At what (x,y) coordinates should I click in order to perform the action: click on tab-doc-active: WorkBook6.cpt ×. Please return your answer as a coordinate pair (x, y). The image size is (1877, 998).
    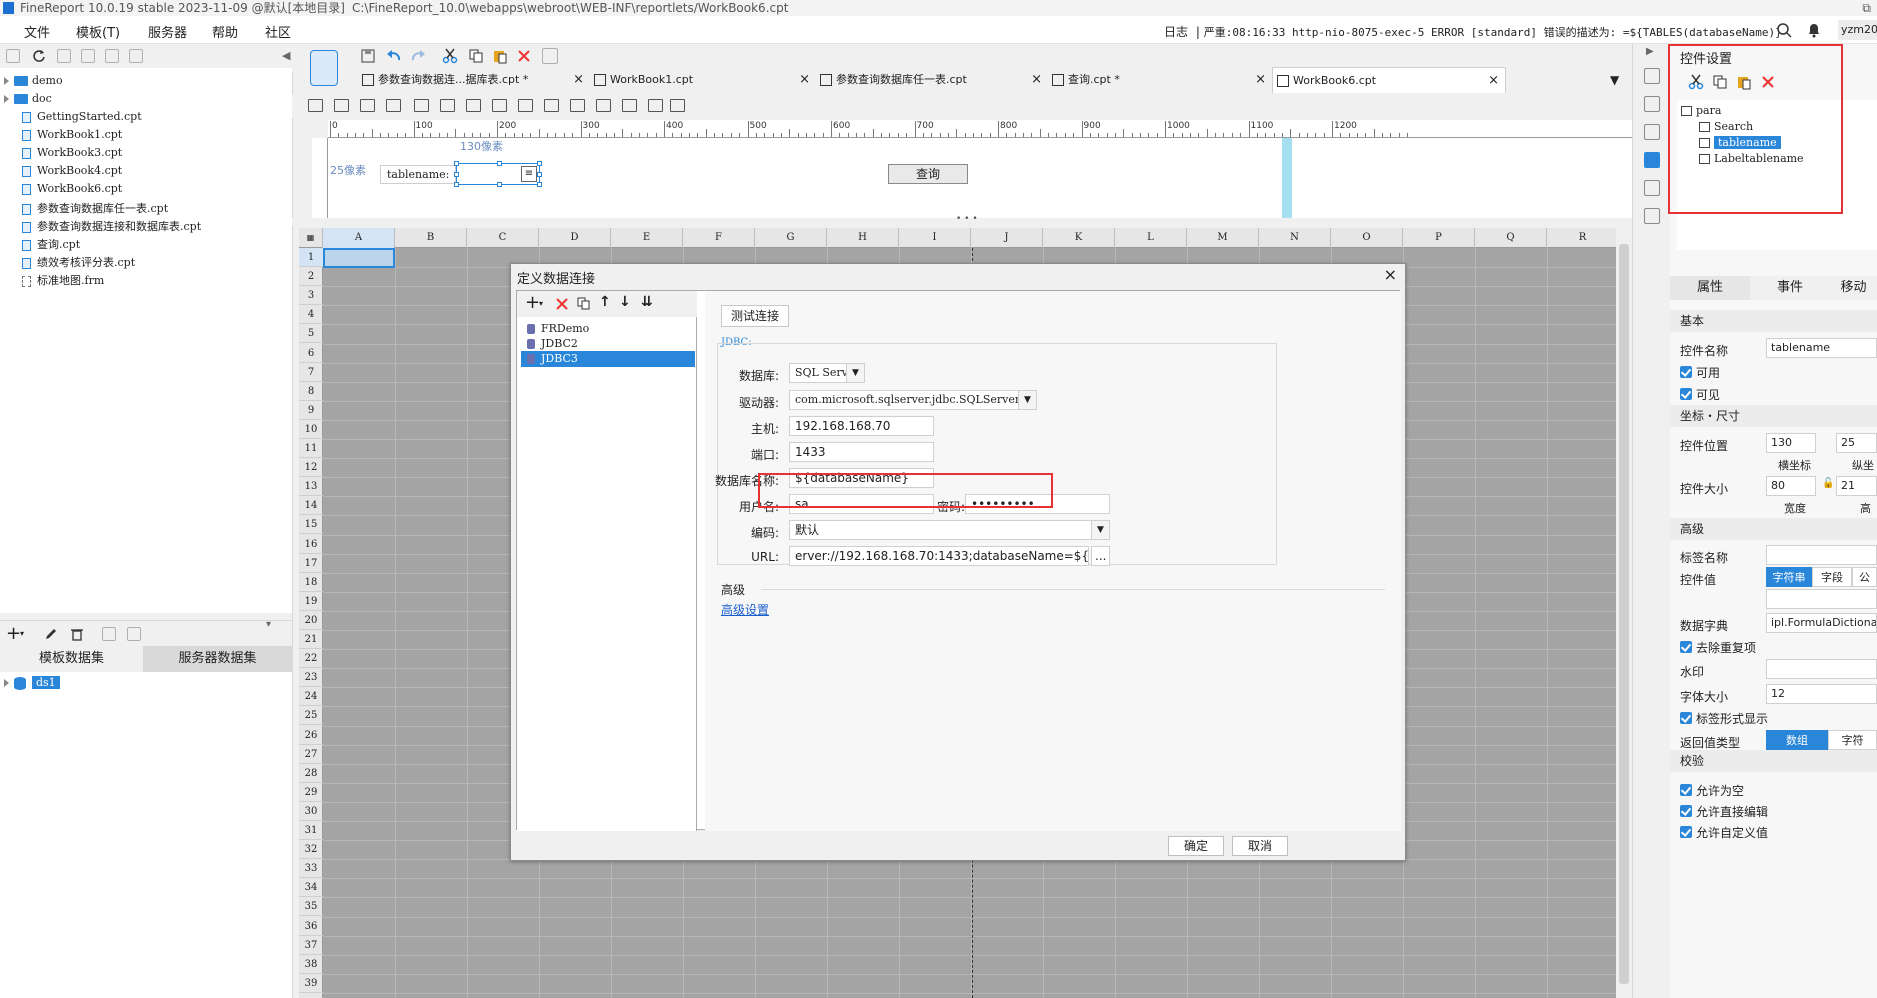
    Looking at the image, I should click on (1389, 80).